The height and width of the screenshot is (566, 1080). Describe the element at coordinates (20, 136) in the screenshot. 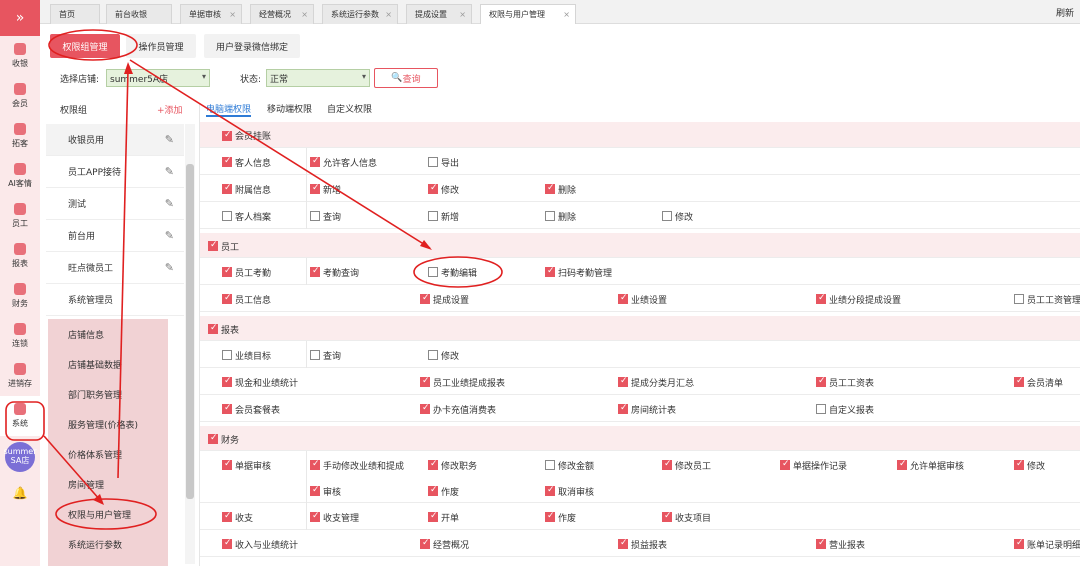

I see `rail-item-2: 拓客` at that location.